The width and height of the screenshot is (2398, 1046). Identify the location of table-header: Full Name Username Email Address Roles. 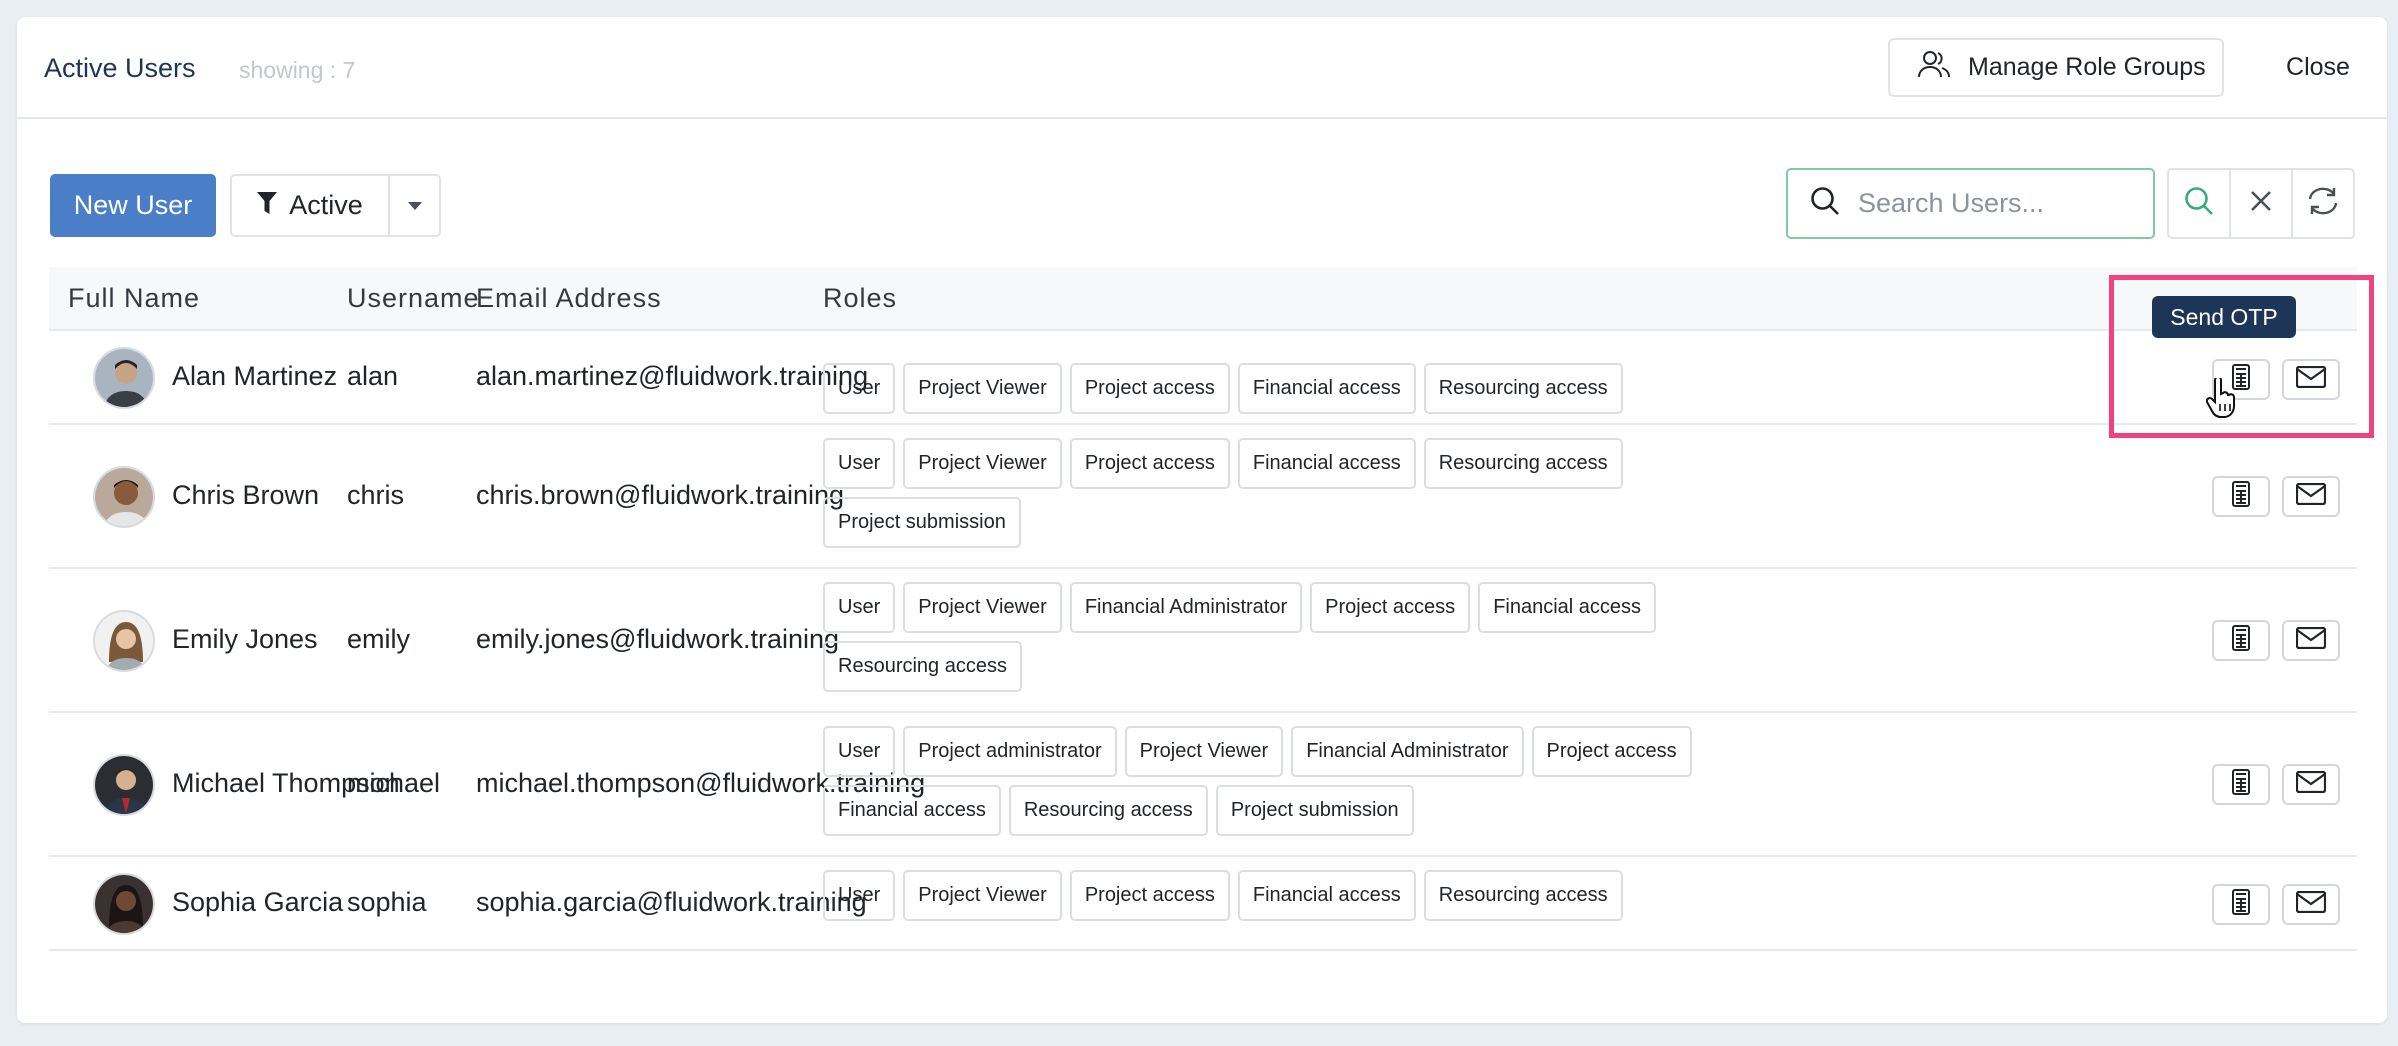
(1203, 299).